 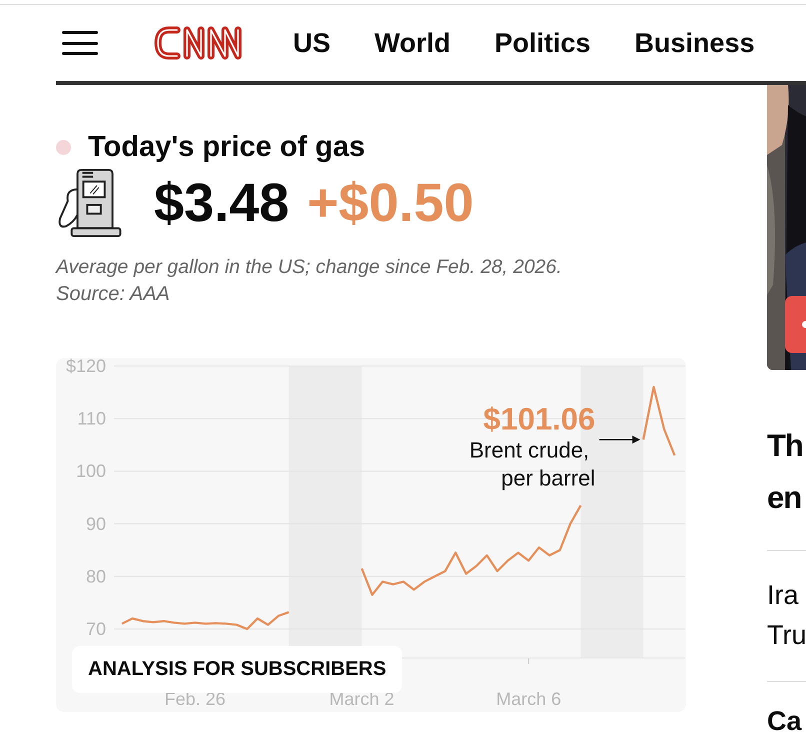 I want to click on caption: Average per gallon in the US; change since Feb. 28, 2026., so click(x=309, y=267).